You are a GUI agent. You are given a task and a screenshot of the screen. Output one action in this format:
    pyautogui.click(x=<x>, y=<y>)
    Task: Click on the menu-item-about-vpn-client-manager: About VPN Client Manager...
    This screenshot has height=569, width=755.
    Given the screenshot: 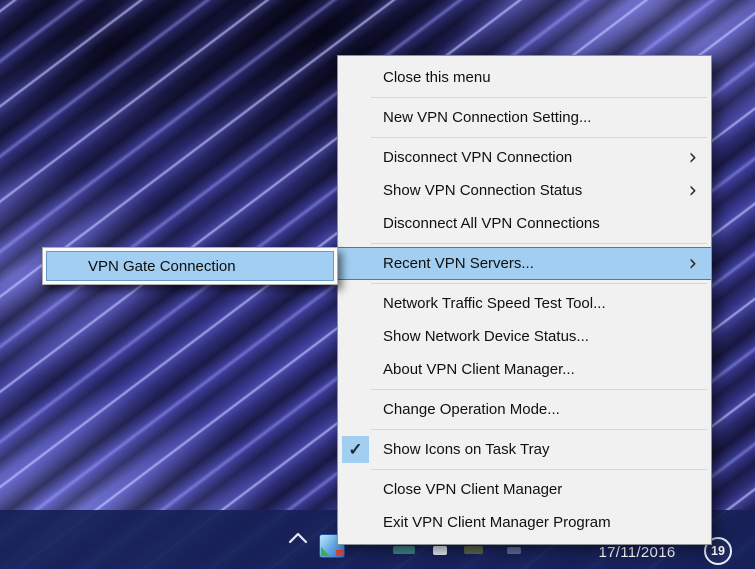 What is the action you would take?
    pyautogui.click(x=524, y=369)
    